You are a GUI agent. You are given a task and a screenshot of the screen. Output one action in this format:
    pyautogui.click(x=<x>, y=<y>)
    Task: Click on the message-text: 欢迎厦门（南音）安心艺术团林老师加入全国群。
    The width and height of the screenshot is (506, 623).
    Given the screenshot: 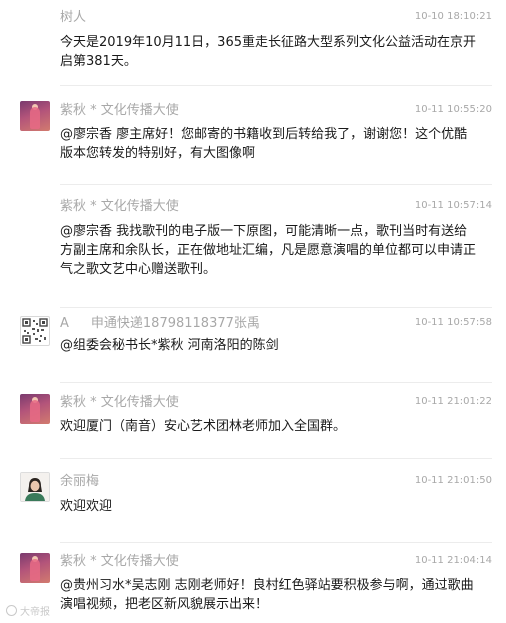 What is the action you would take?
    pyautogui.click(x=203, y=426)
    